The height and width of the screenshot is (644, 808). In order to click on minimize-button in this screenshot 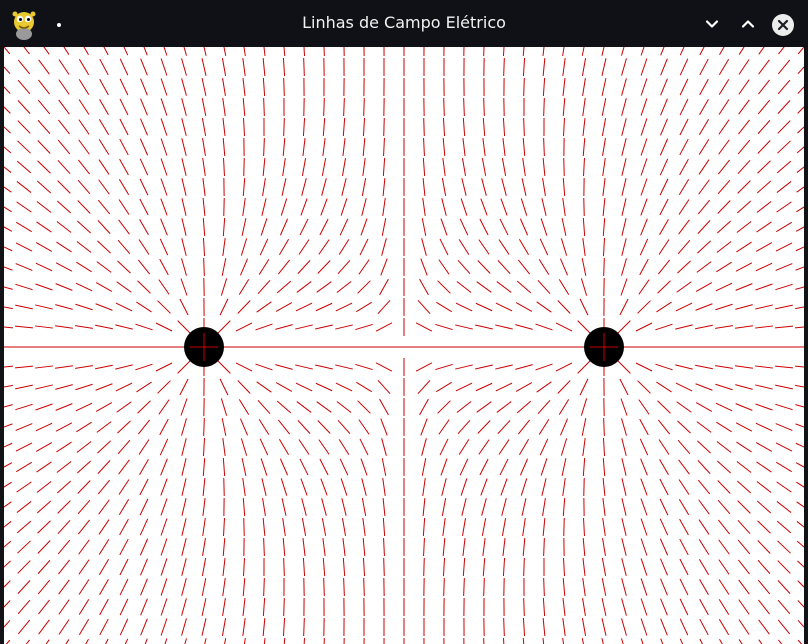, I will do `click(712, 24)`.